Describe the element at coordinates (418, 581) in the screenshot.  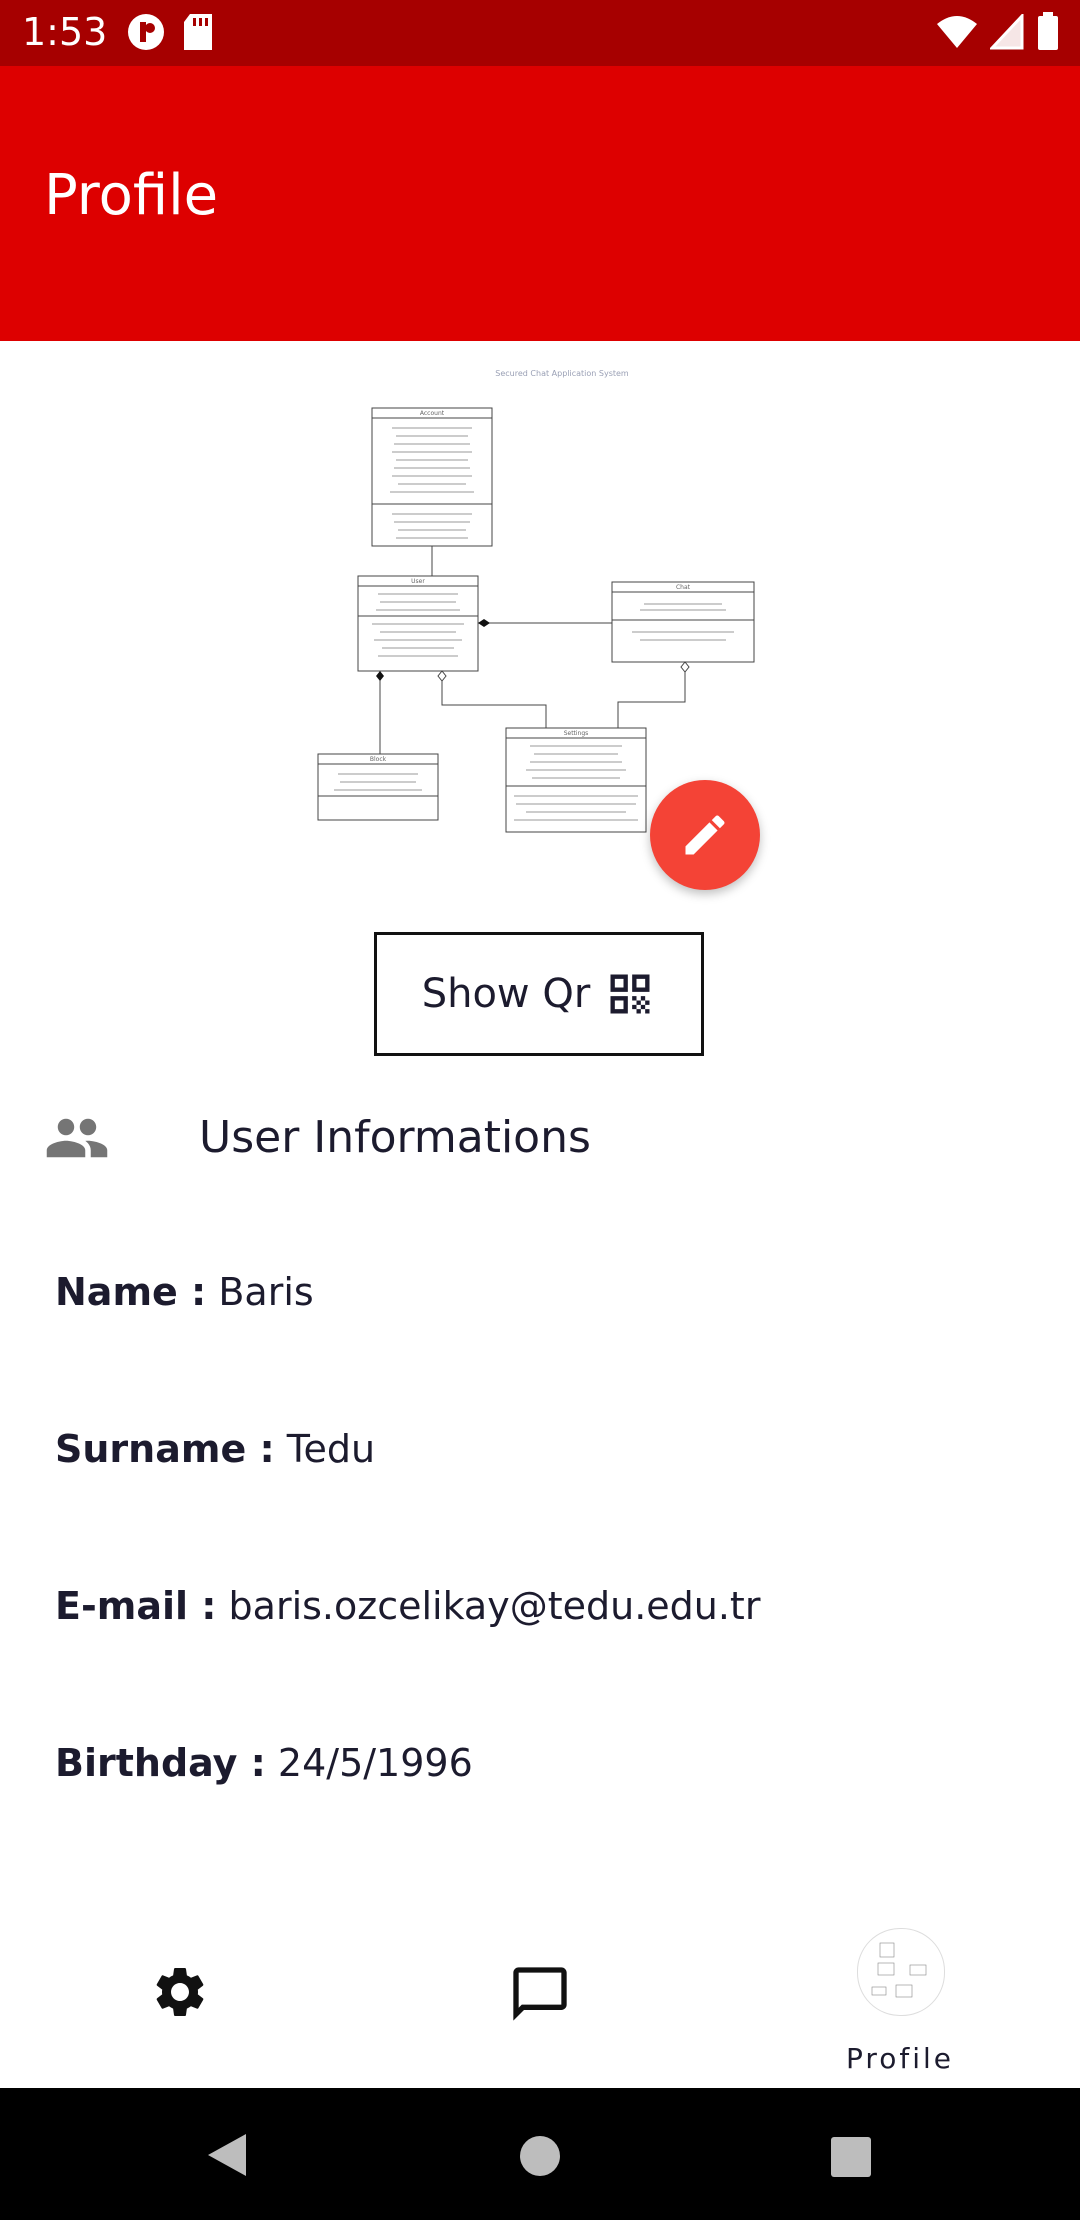
I see `class-user-label: User` at that location.